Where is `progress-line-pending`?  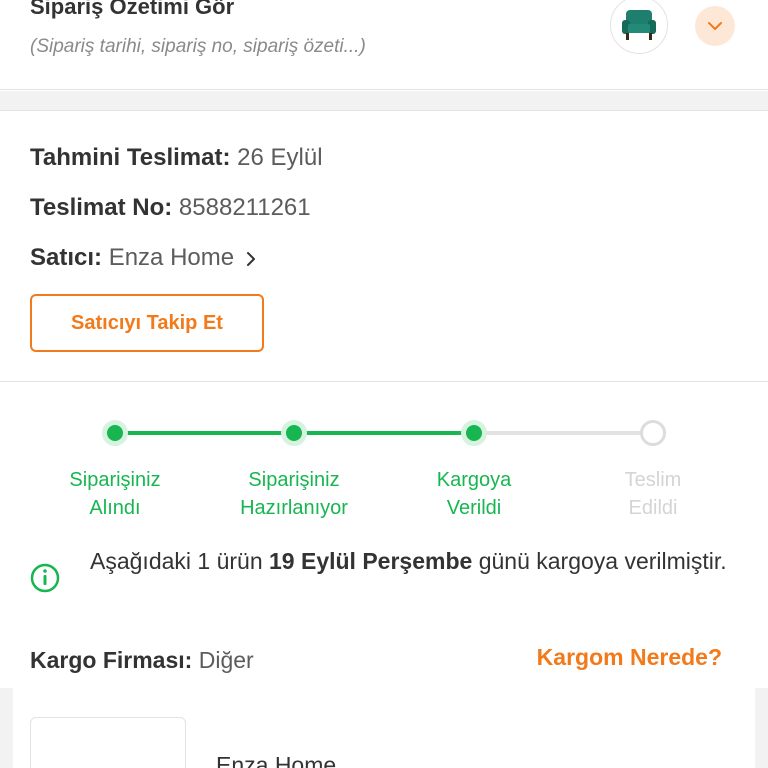 progress-line-pending is located at coordinates (565, 433).